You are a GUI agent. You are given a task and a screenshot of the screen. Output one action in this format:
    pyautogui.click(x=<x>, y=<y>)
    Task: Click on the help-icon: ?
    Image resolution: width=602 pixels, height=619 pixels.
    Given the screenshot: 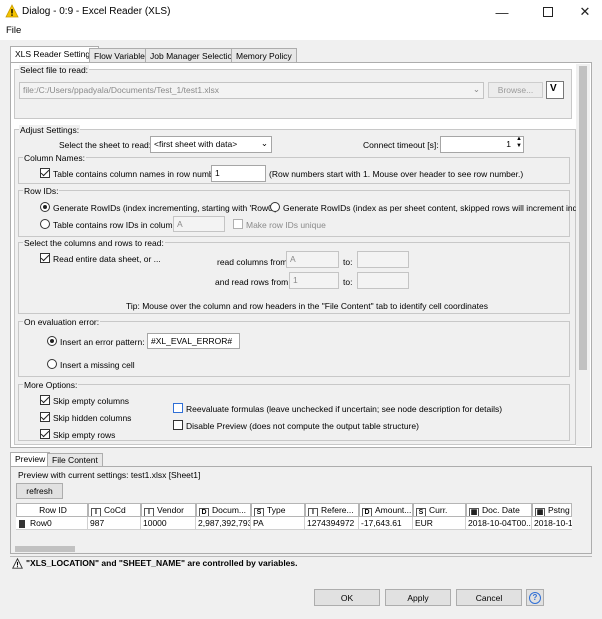 What is the action you would take?
    pyautogui.click(x=535, y=597)
    